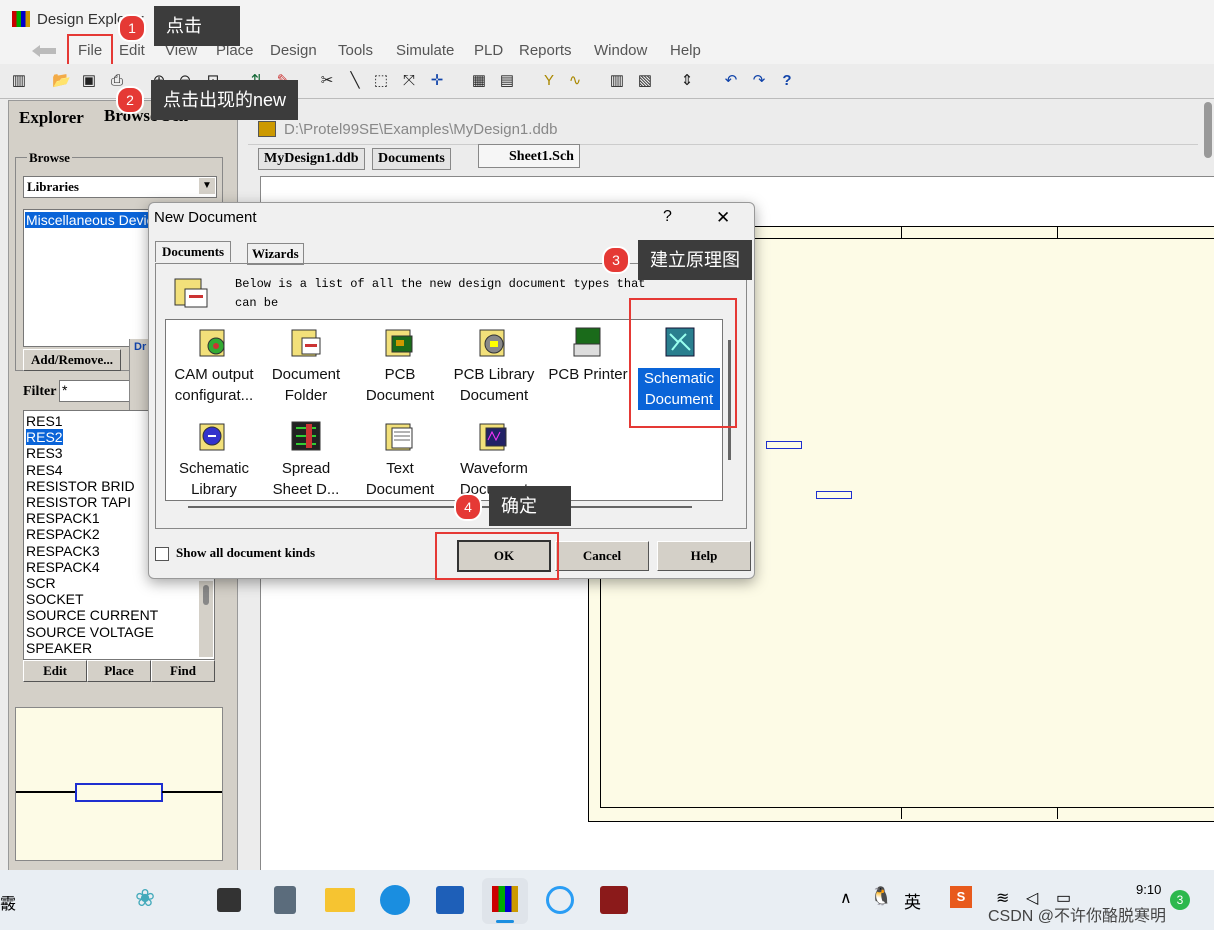  I want to click on show-all-checkbox, so click(162, 554).